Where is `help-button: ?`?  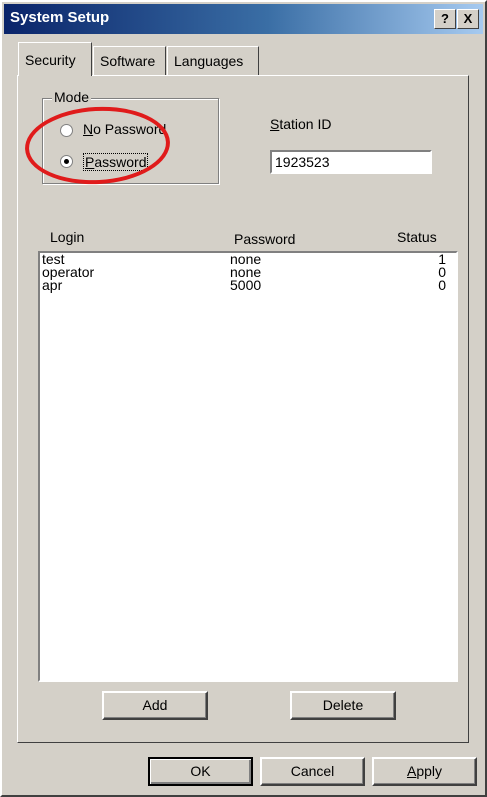
help-button: ? is located at coordinates (445, 19).